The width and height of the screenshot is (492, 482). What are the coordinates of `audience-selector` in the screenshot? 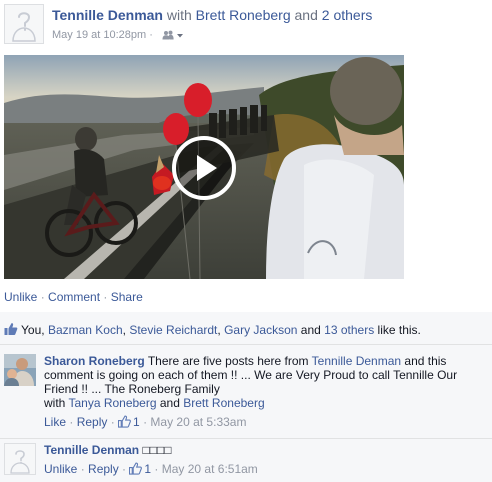 It's located at (173, 37).